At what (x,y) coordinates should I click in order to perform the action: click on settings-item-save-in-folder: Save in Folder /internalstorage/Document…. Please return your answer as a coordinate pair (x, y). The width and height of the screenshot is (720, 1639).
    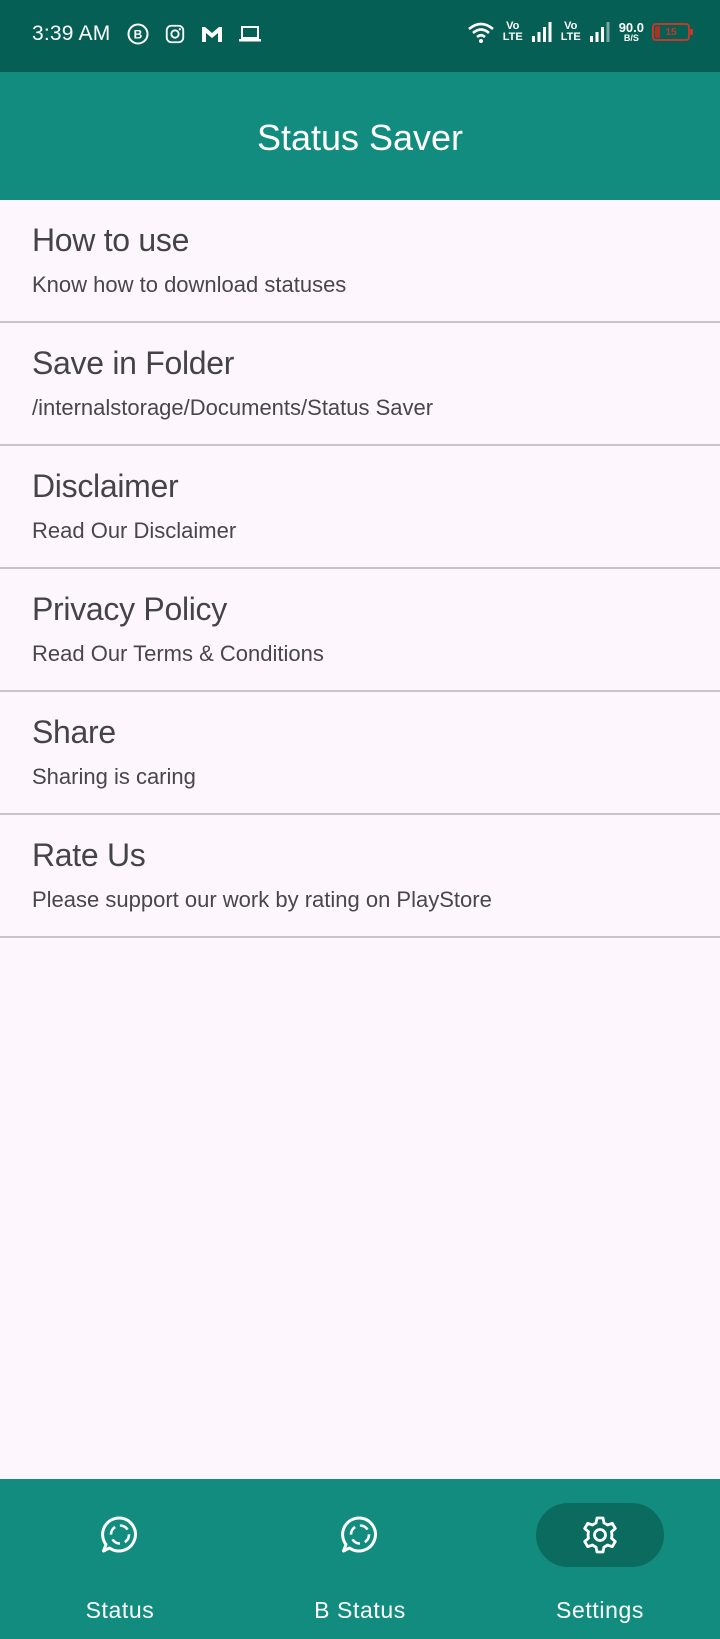
    Looking at the image, I should click on (360, 384).